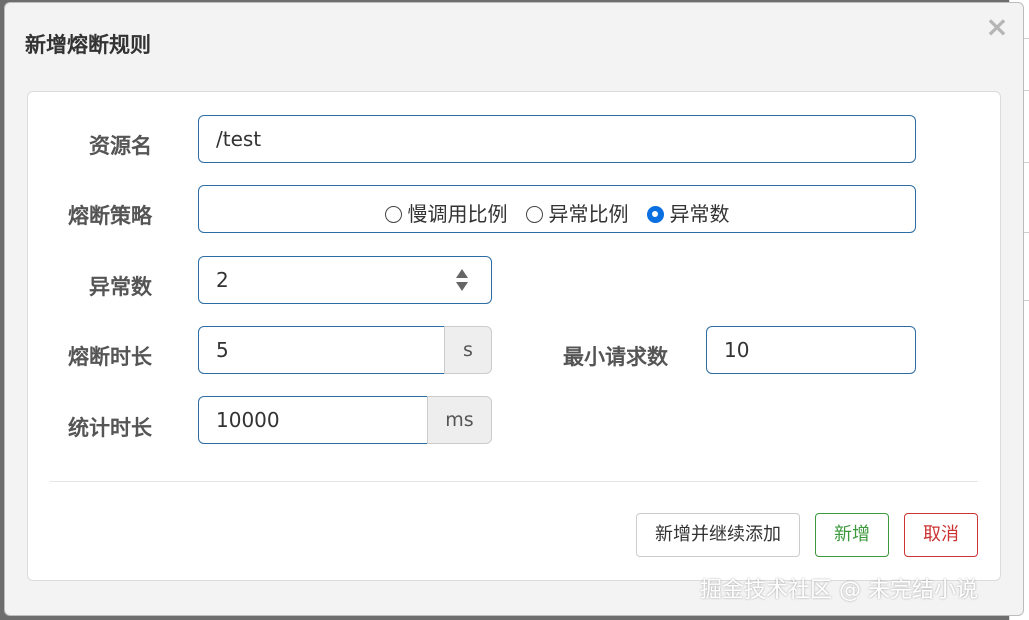 This screenshot has height=620, width=1029. Describe the element at coordinates (110, 216) in the screenshot. I see `strategy-label: 熔断策略` at that location.